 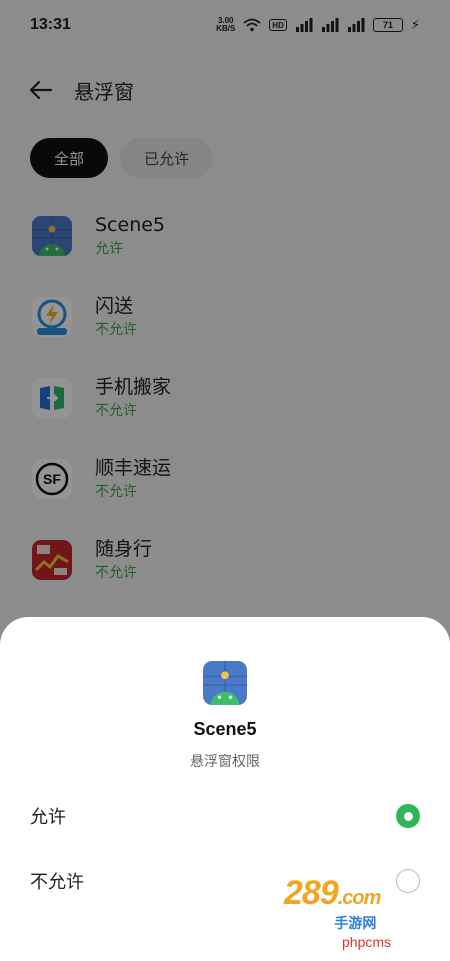 What do you see at coordinates (48, 817) in the screenshot?
I see `option-label: 允许` at bounding box center [48, 817].